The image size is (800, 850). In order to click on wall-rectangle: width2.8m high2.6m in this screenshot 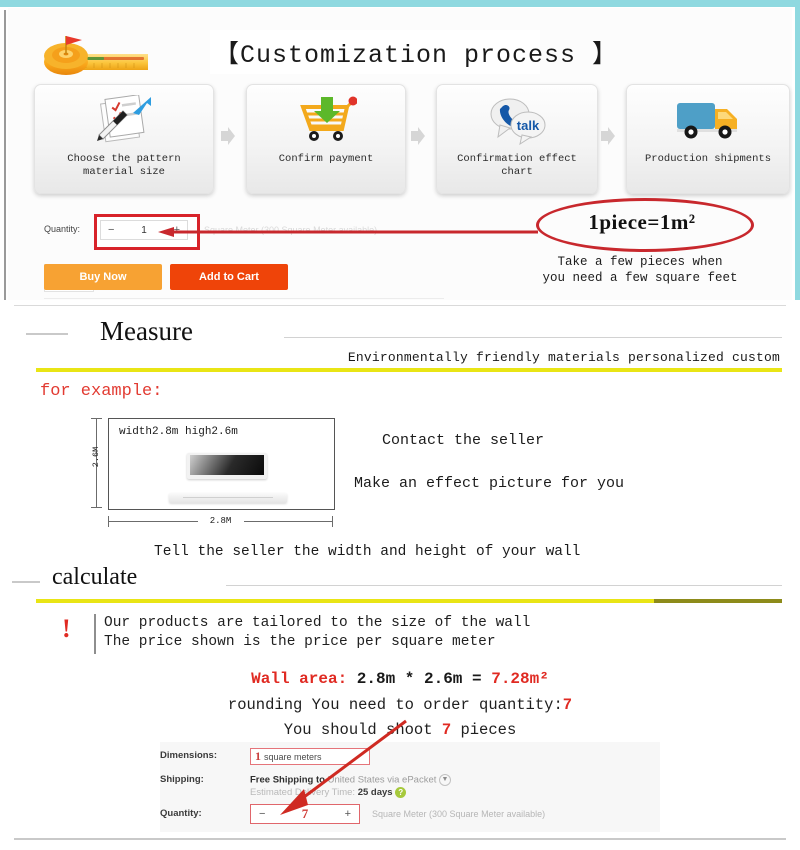, I will do `click(221, 464)`.